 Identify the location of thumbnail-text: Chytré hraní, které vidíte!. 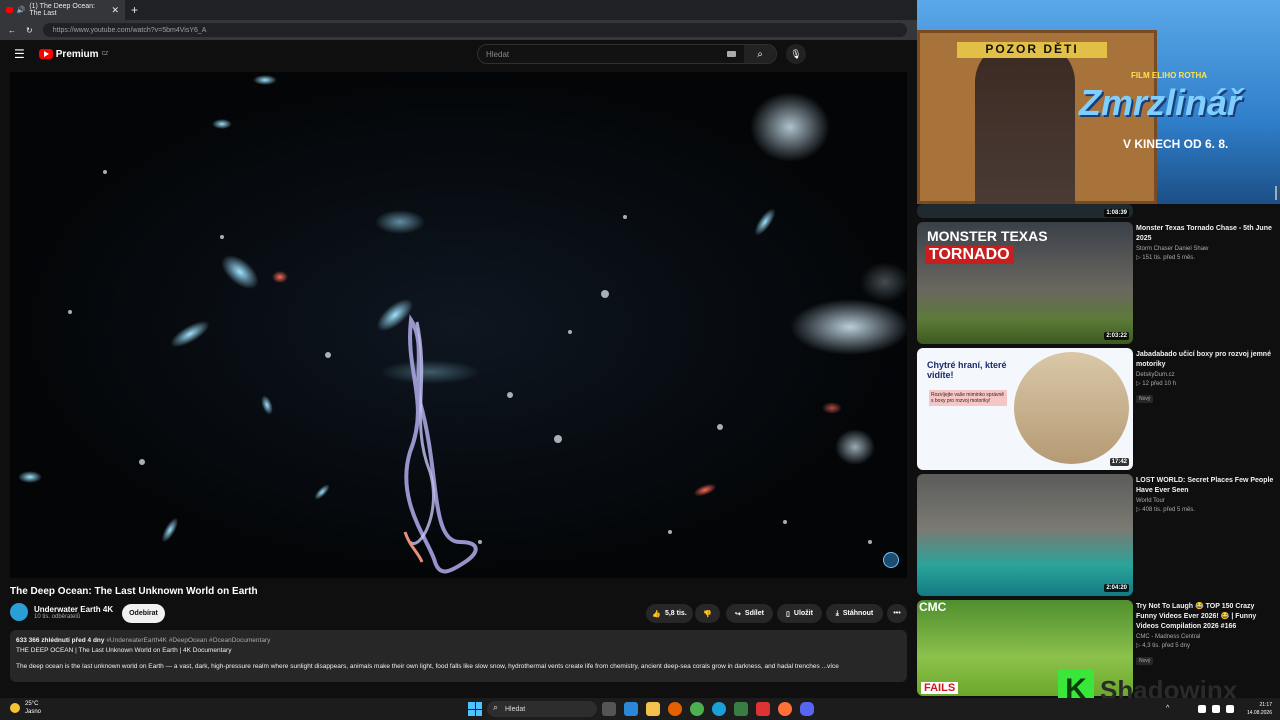
(967, 370).